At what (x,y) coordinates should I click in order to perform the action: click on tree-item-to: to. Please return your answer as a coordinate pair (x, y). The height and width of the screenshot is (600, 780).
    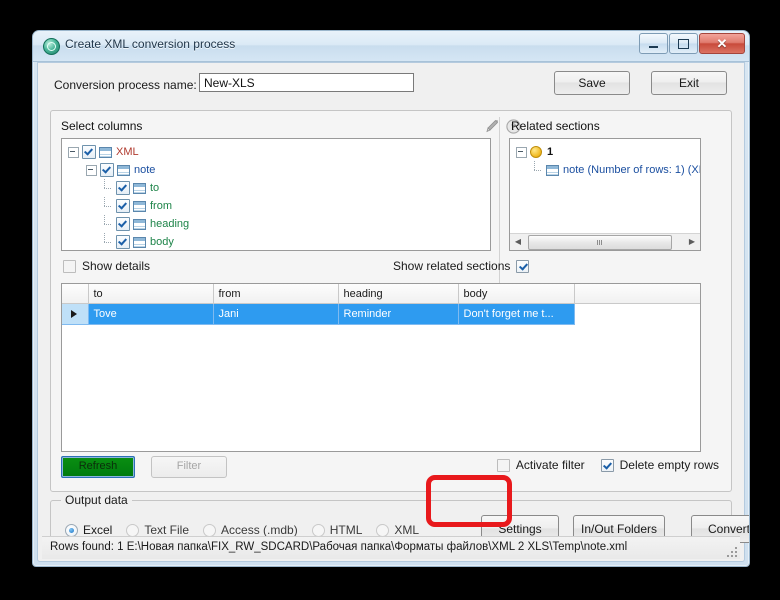
    Looking at the image, I should click on (276, 187).